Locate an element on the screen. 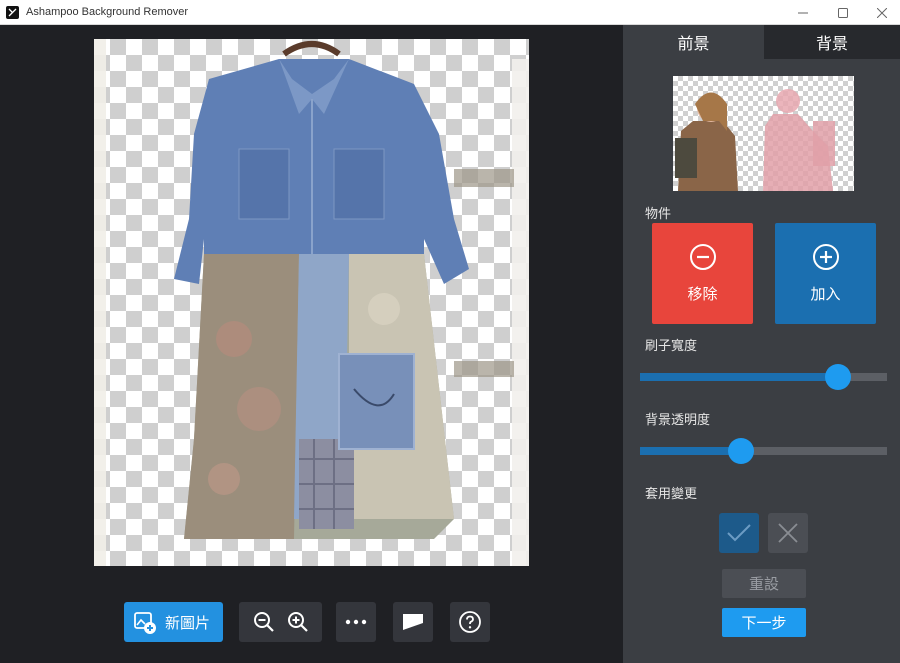  add-image-icon is located at coordinates (145, 622).